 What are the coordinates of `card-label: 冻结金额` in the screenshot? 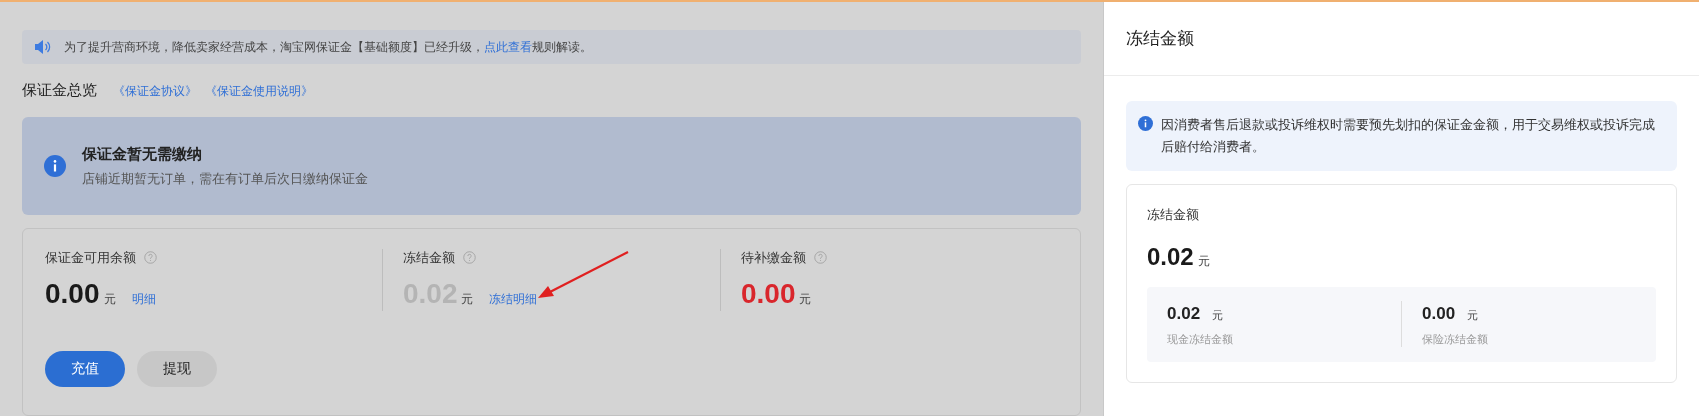 It's located at (1173, 215).